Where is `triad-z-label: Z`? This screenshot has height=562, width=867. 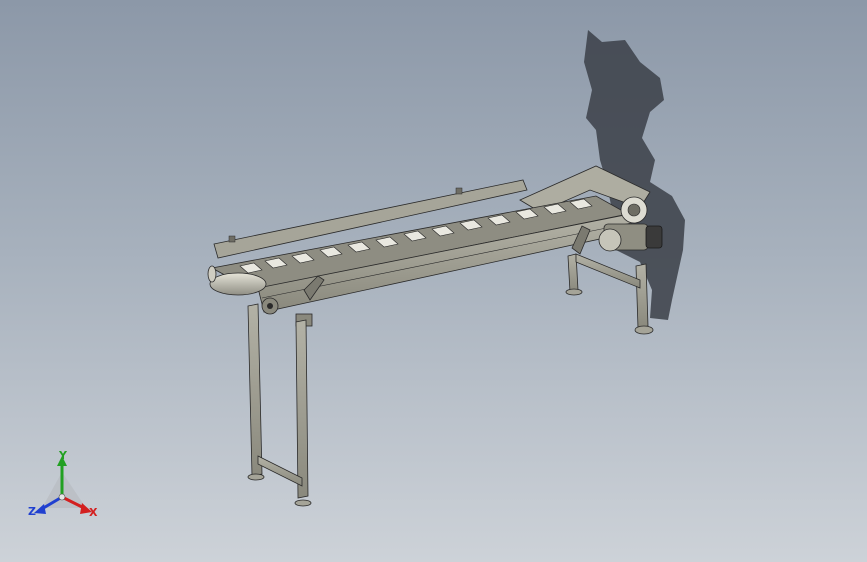 triad-z-label: Z is located at coordinates (32, 511).